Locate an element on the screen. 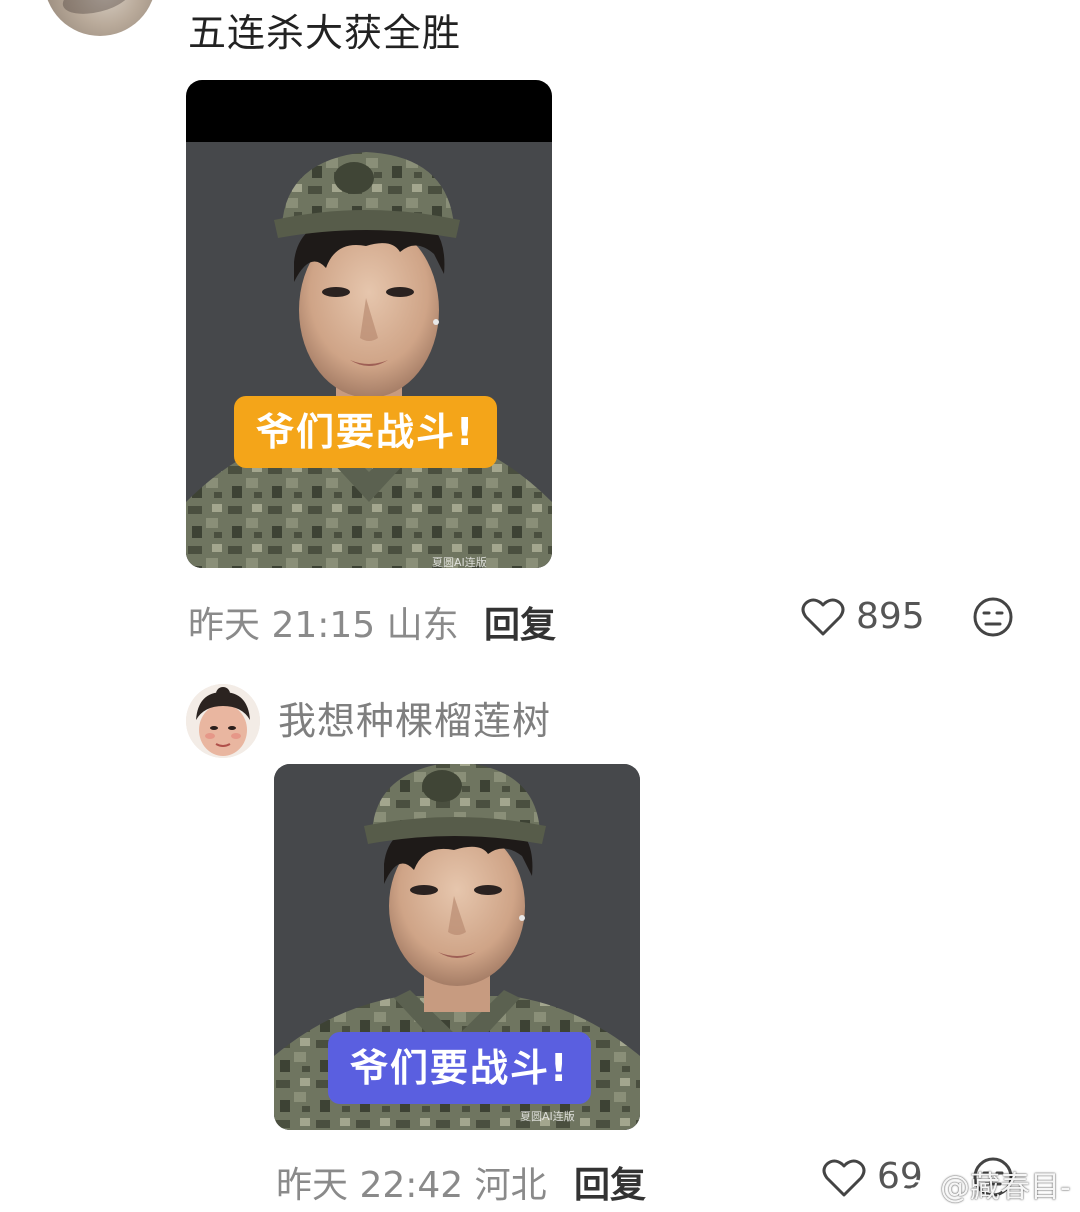 The width and height of the screenshot is (1080, 1212). user-avatar is located at coordinates (223, 721).